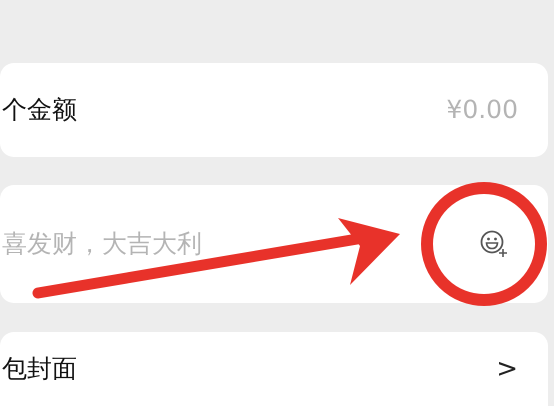 The height and width of the screenshot is (406, 554). What do you see at coordinates (39, 369) in the screenshot?
I see `cover-label: 包封面` at bounding box center [39, 369].